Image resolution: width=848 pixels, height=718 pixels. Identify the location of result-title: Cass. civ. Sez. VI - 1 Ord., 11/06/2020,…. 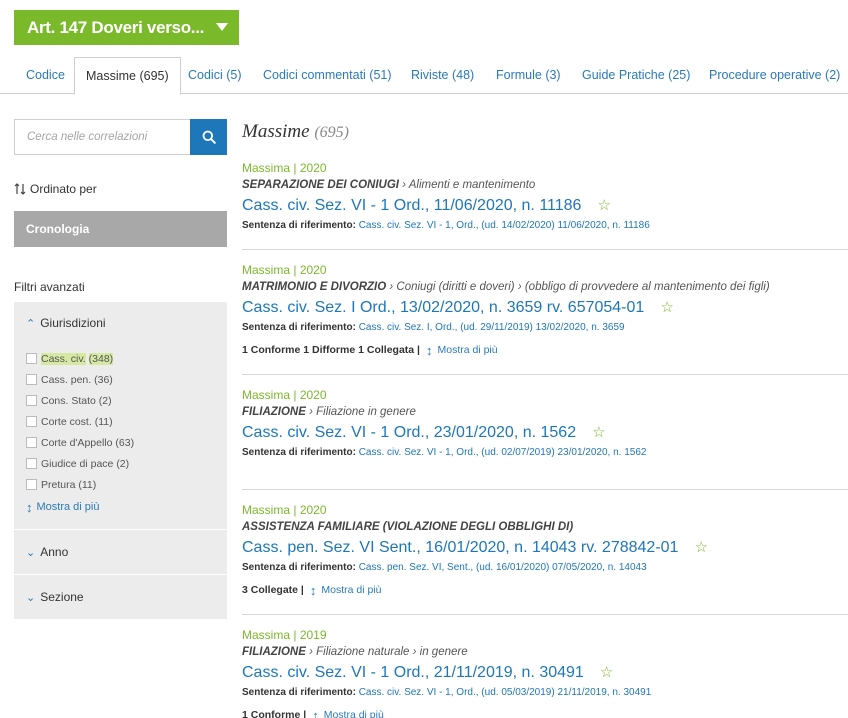
(412, 205).